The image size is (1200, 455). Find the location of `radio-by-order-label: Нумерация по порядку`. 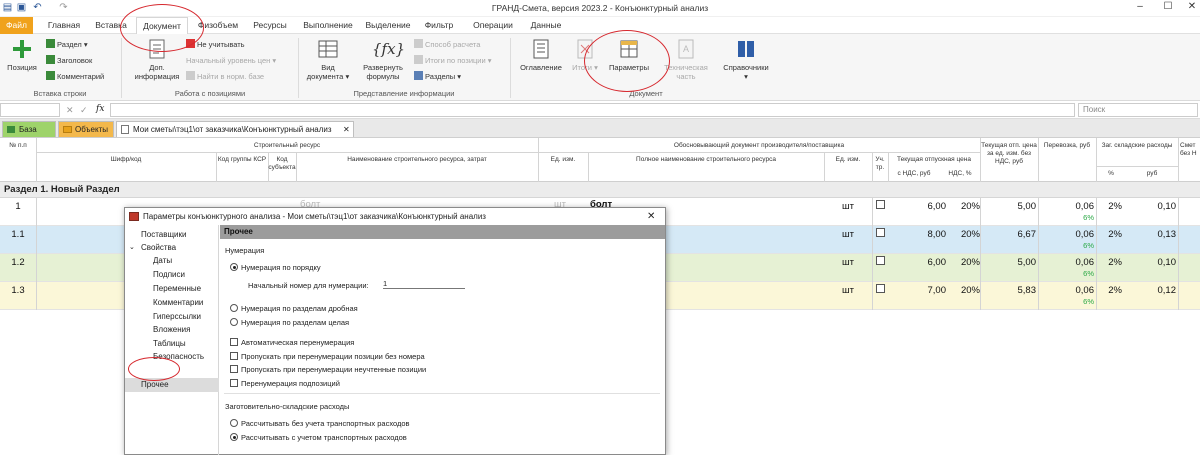

radio-by-order-label: Нумерация по порядку is located at coordinates (281, 267).